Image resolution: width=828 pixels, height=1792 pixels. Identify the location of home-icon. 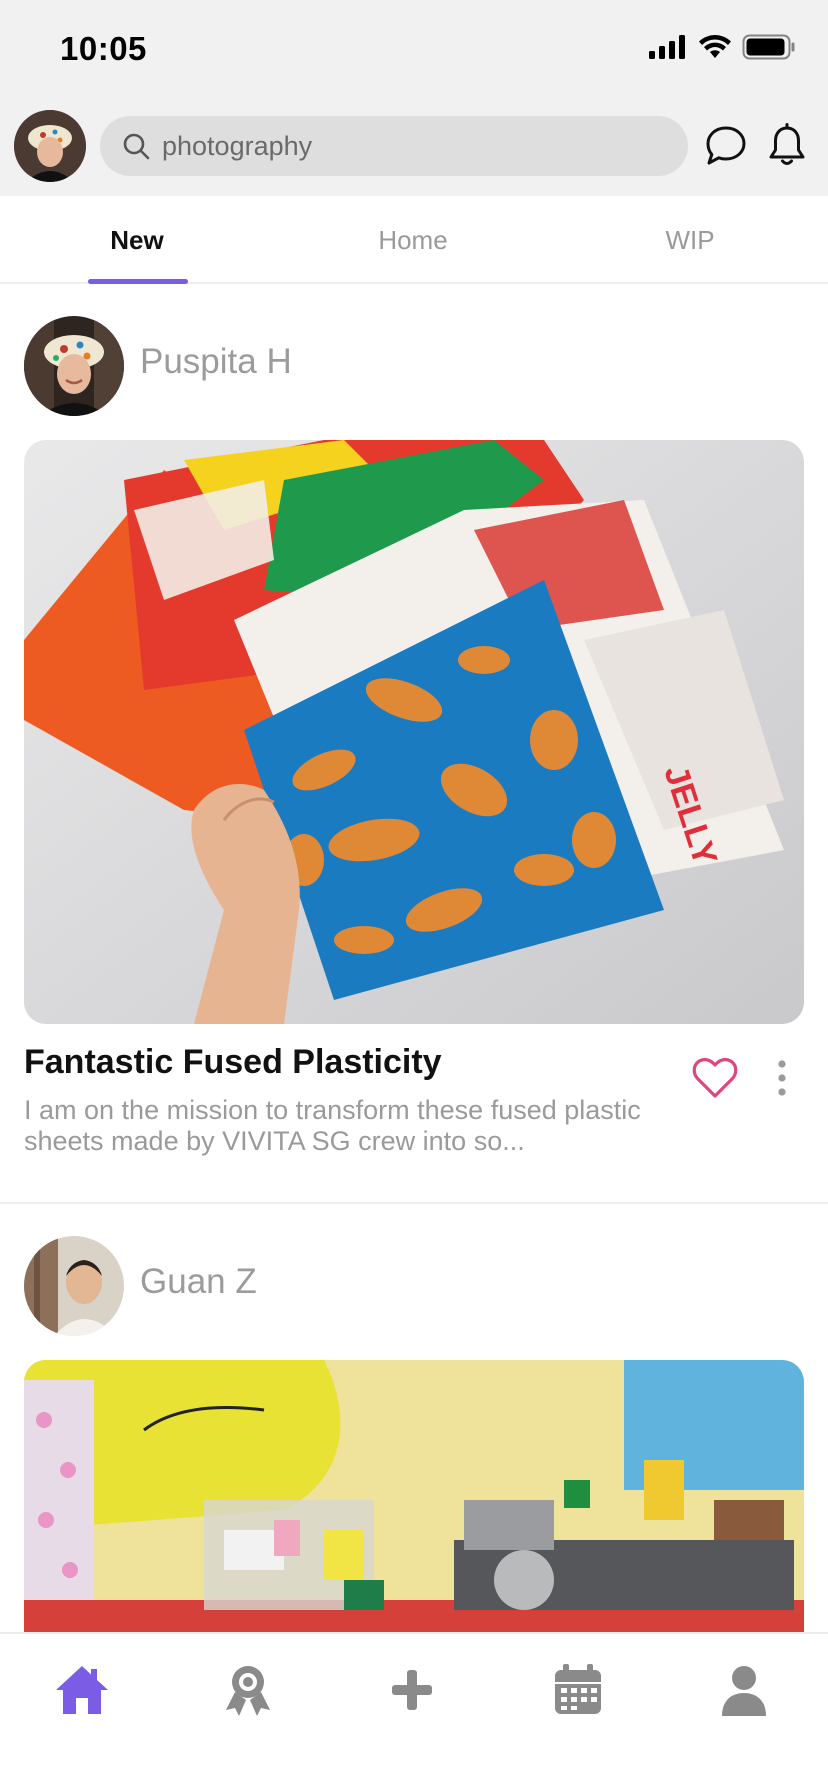
(82, 1690).